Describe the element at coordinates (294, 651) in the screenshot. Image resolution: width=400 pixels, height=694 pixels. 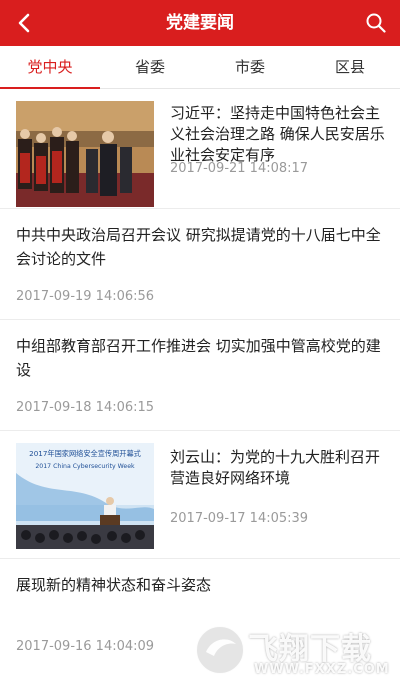
I see `watermark: 飞翔下载 WWW.FXXZ.COM` at that location.